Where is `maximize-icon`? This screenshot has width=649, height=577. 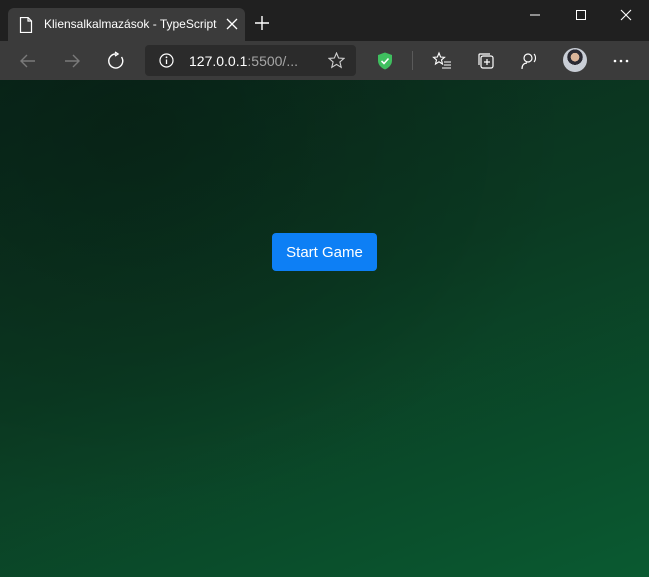 maximize-icon is located at coordinates (581, 15).